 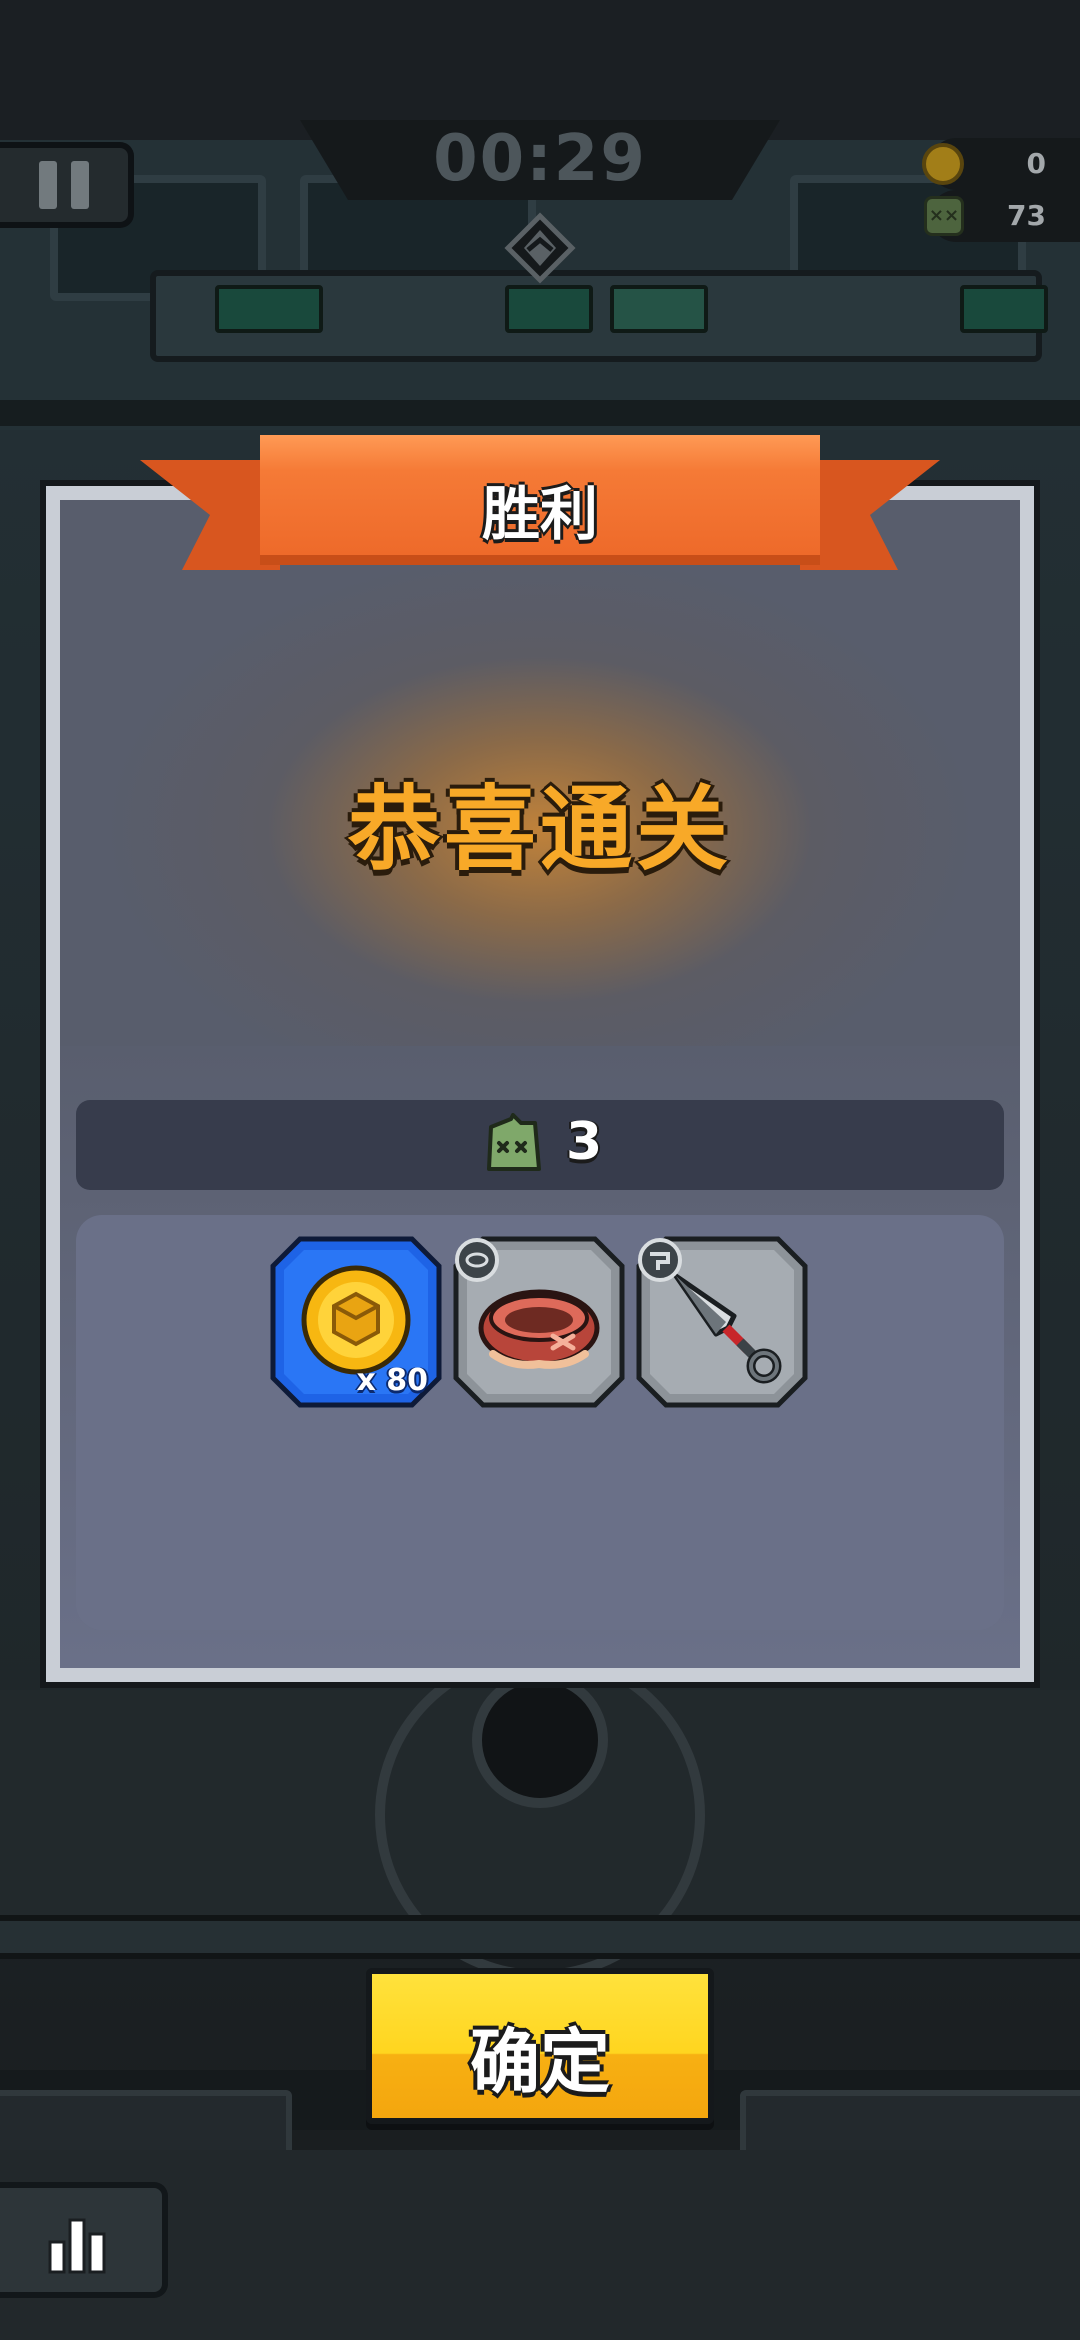 What do you see at coordinates (392, 1380) in the screenshot?
I see `reward-quantity: x 80` at bounding box center [392, 1380].